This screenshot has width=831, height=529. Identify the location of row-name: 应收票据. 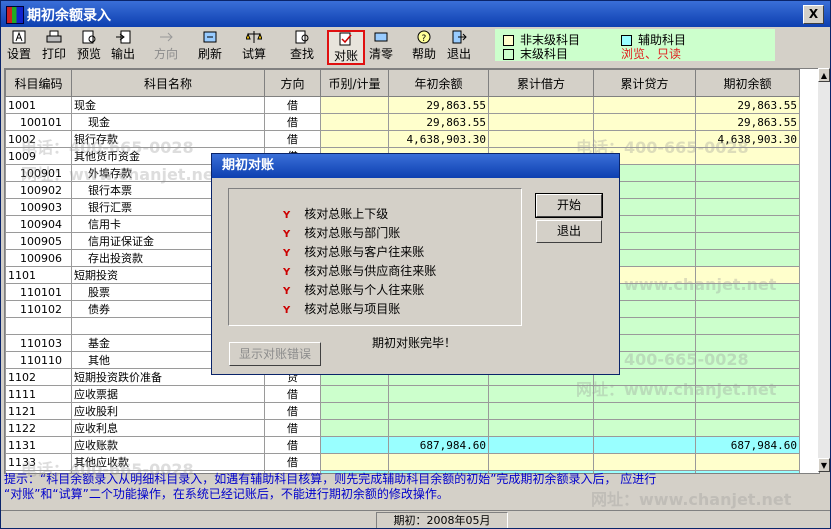
(168, 394).